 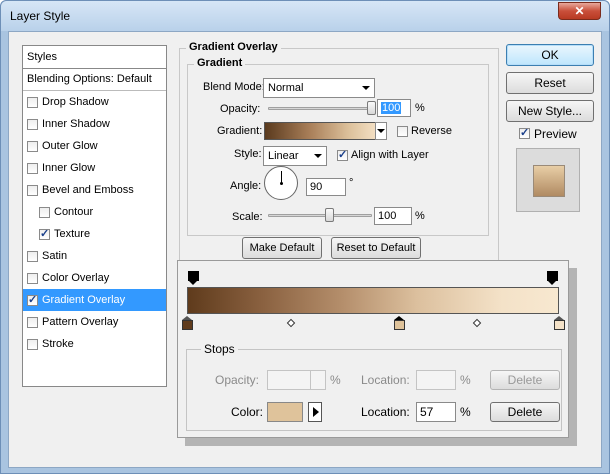 I want to click on opacity-slider-thumb, so click(x=371, y=108).